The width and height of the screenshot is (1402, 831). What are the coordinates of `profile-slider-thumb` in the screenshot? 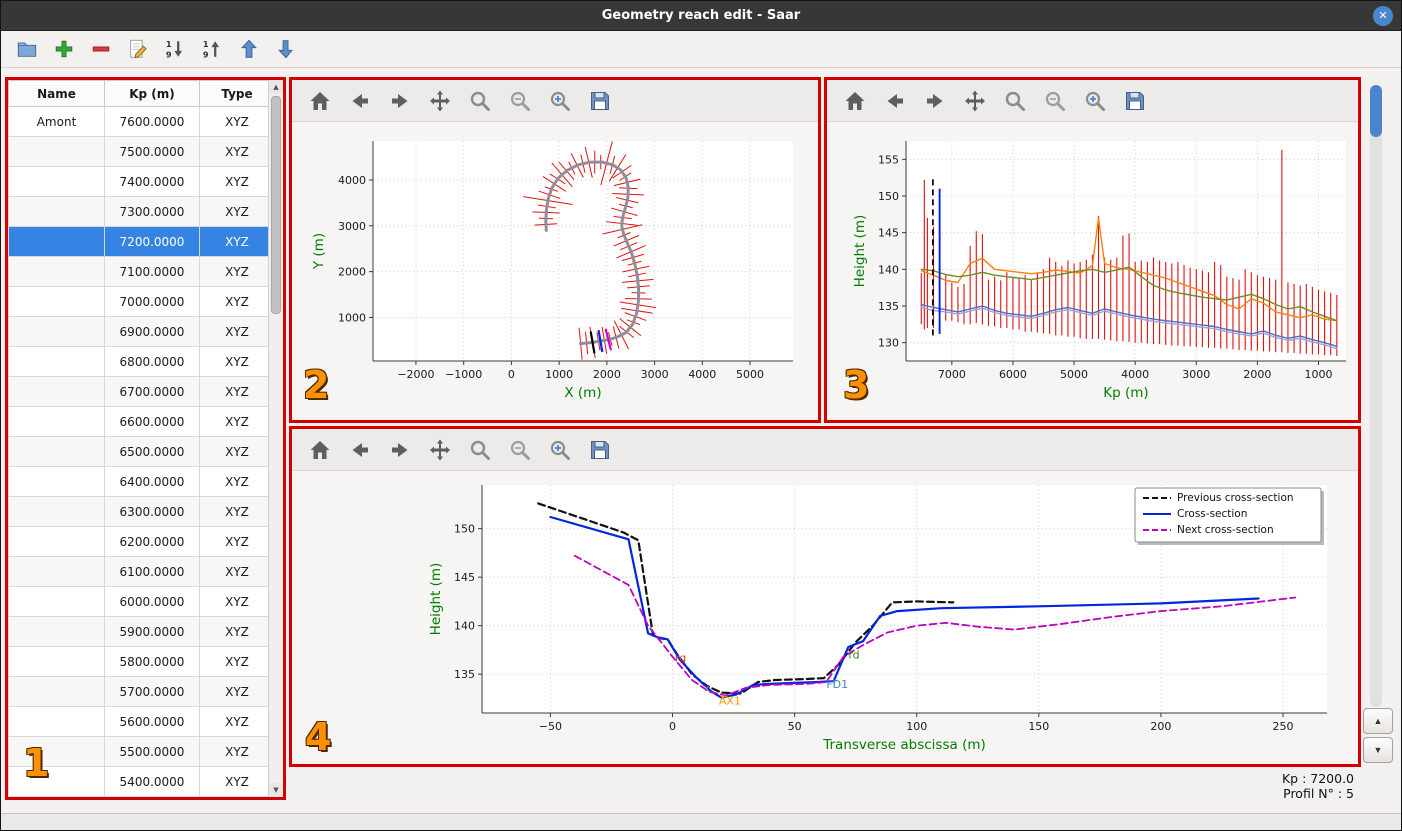 It's located at (1376, 111).